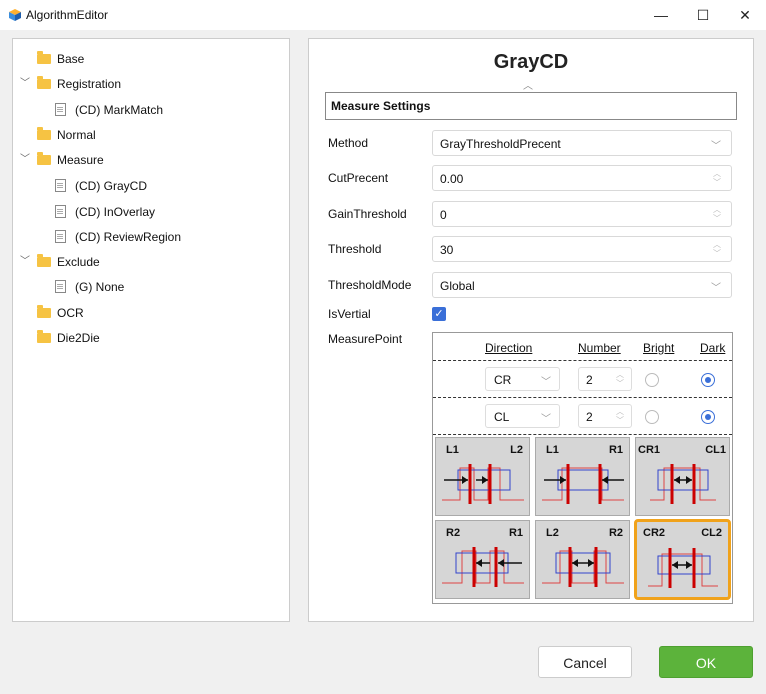 The width and height of the screenshot is (766, 694). I want to click on header-dark: Dark, so click(713, 348).